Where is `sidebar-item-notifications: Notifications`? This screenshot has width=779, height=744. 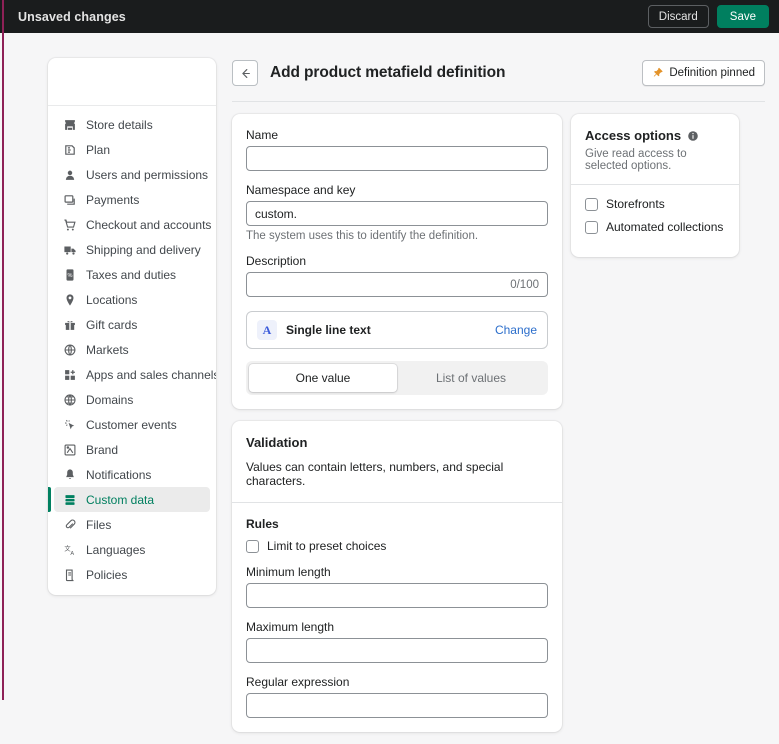
sidebar-item-notifications: Notifications is located at coordinates (132, 474).